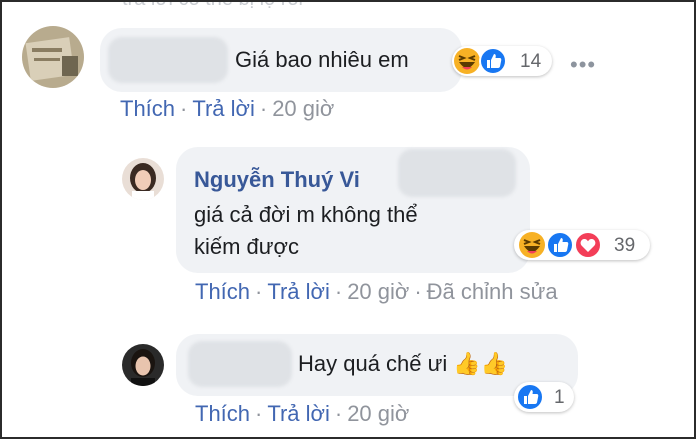 The height and width of the screenshot is (443, 700). I want to click on reaction-summary: 14, so click(502, 61).